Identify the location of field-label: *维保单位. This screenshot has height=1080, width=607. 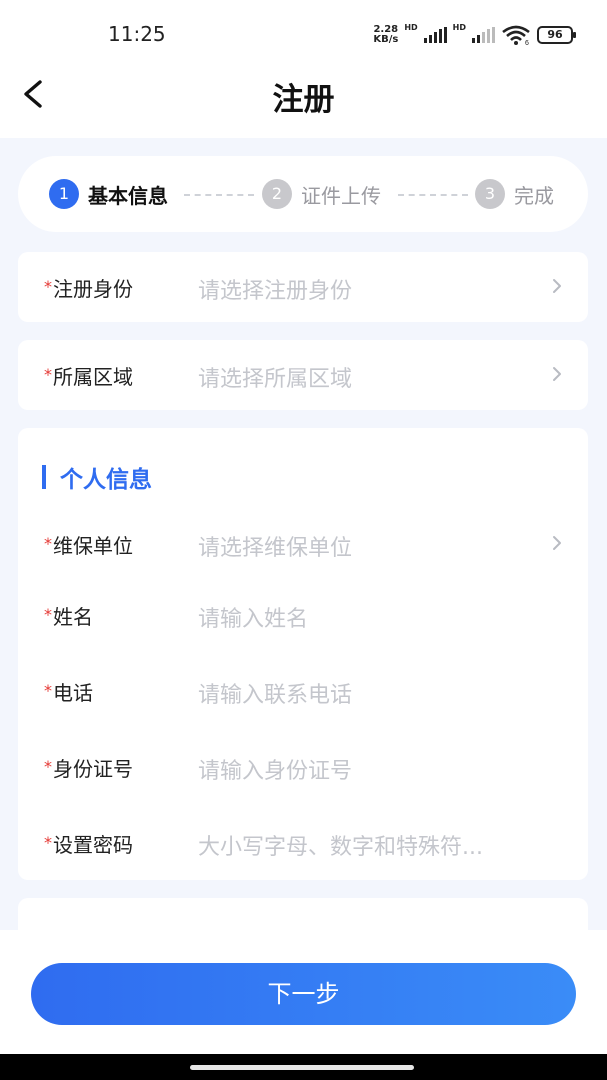
(88, 544).